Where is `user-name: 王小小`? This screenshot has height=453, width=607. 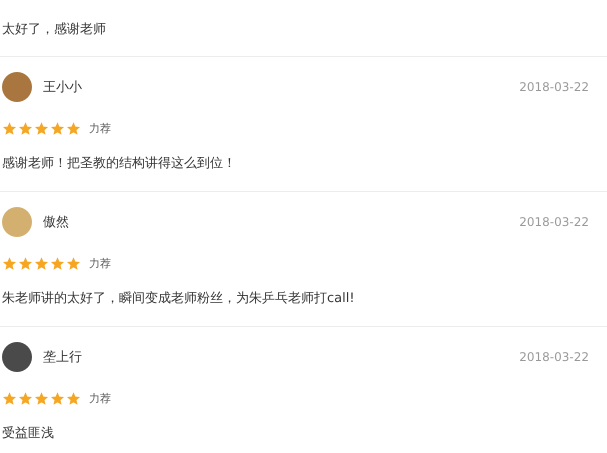 user-name: 王小小 is located at coordinates (63, 87).